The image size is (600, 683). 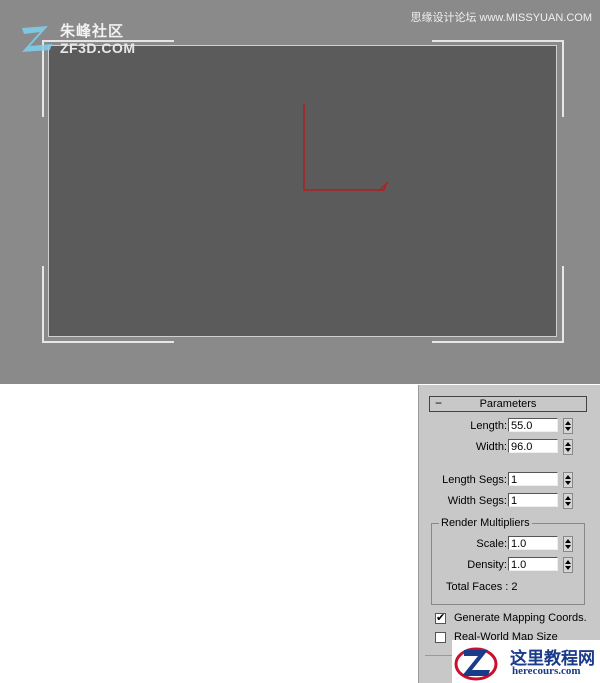 I want to click on parameters-title: Parameters, so click(x=508, y=404).